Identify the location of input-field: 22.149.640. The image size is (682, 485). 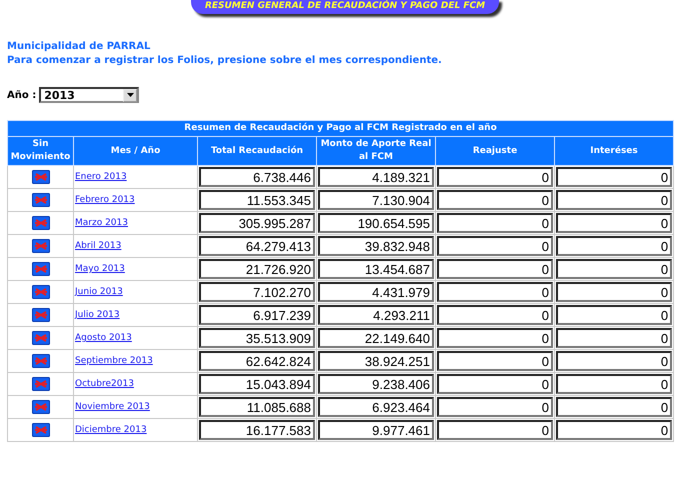
(376, 338).